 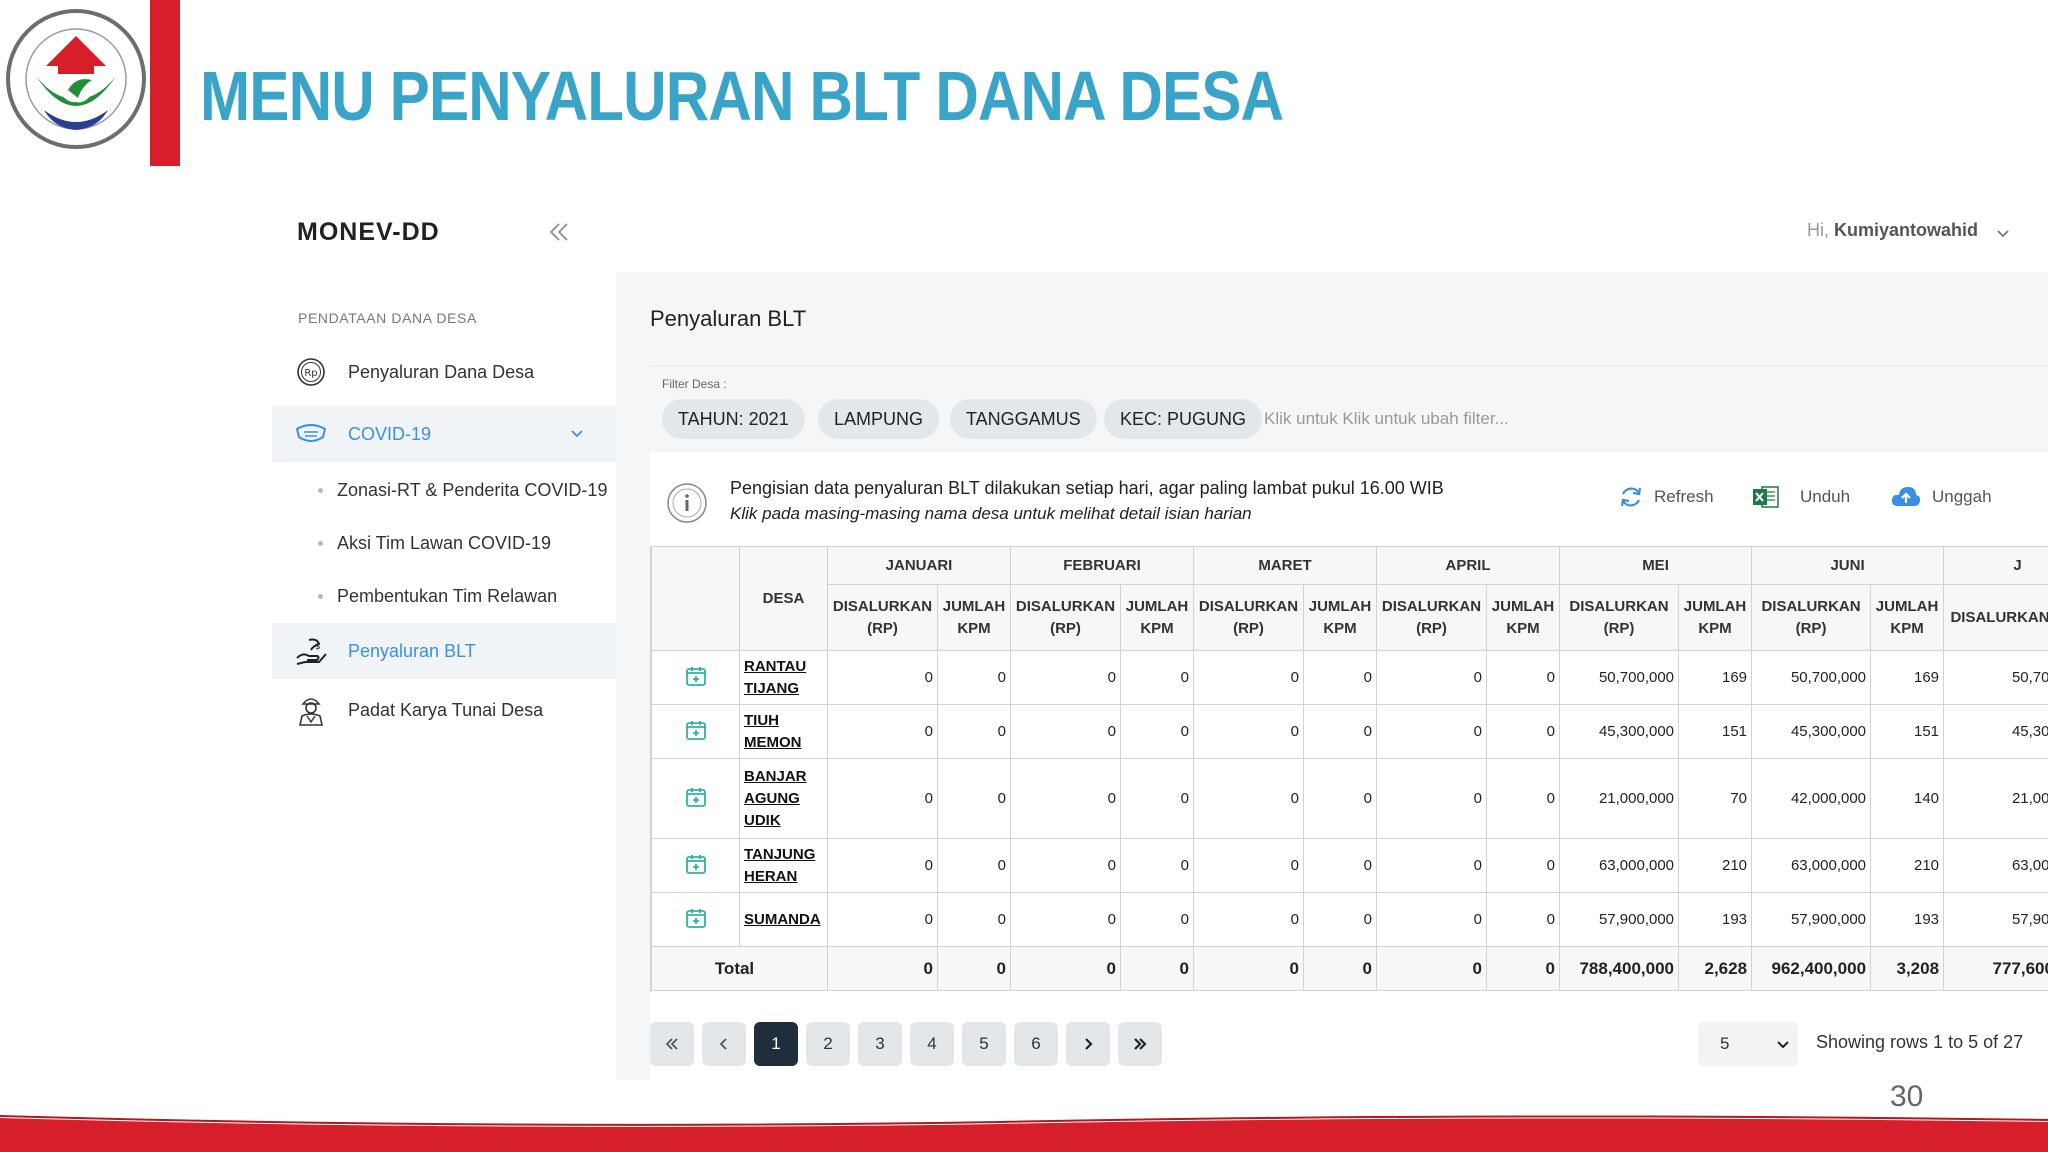 What do you see at coordinates (311, 434) in the screenshot?
I see `mask-icon` at bounding box center [311, 434].